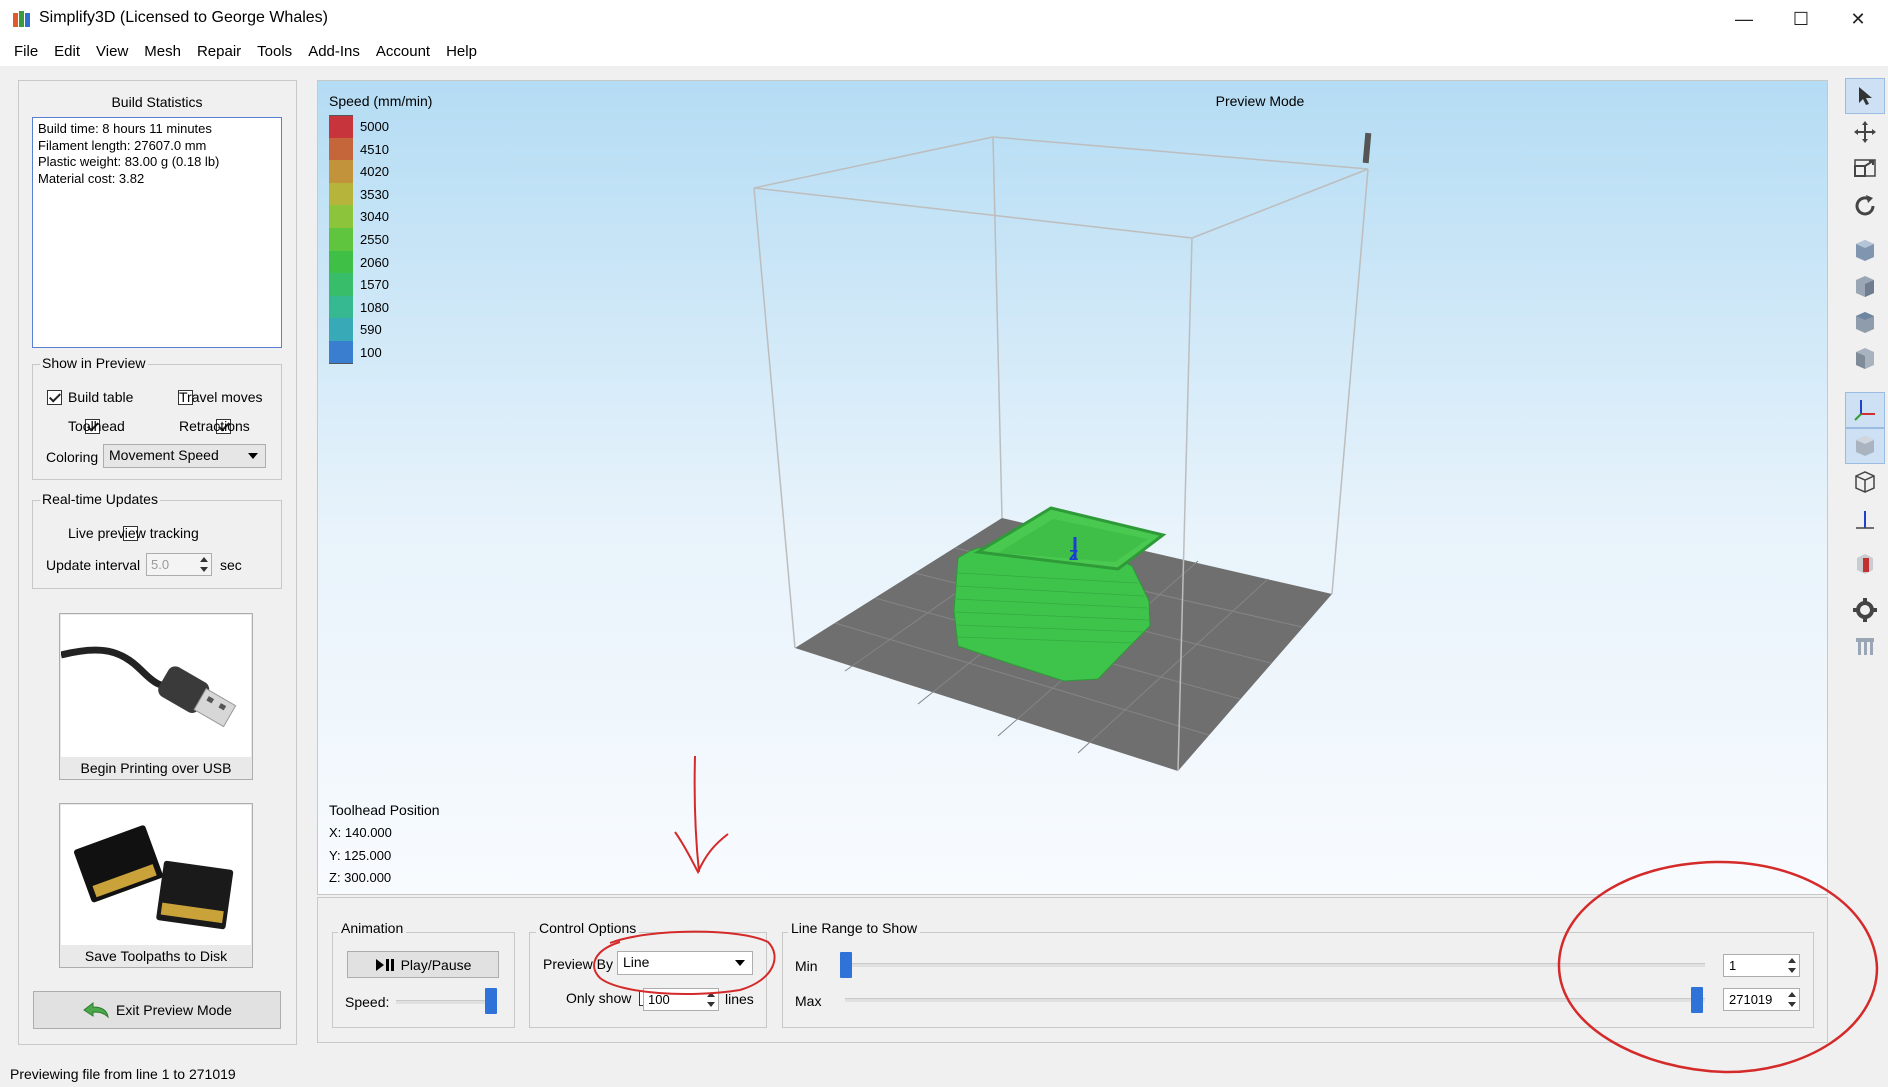 The width and height of the screenshot is (1888, 1087). I want to click on stat-filament-length: Filament length: 27607.0 mm, so click(122, 145).